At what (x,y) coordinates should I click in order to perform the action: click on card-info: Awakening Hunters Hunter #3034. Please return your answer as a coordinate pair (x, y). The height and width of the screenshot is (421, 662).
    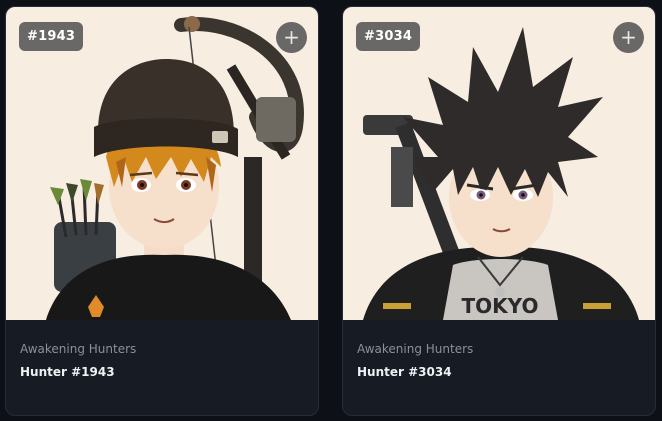
    Looking at the image, I should click on (499, 367).